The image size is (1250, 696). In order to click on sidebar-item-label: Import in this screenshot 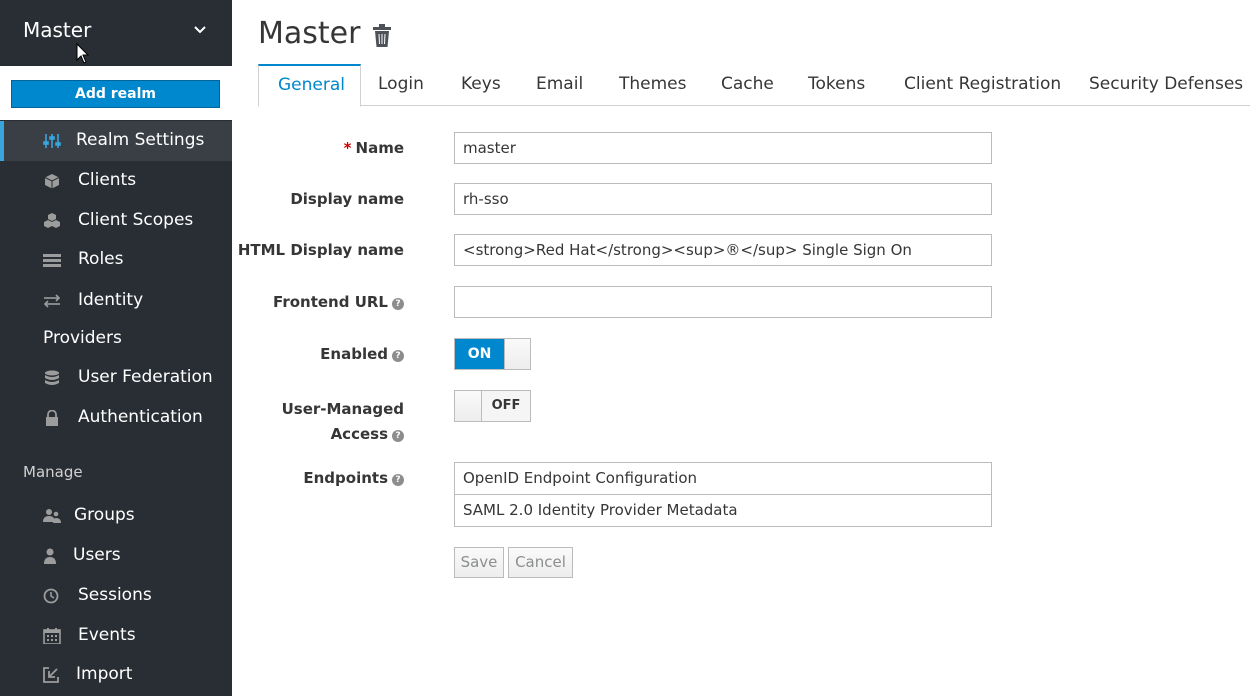, I will do `click(104, 674)`.